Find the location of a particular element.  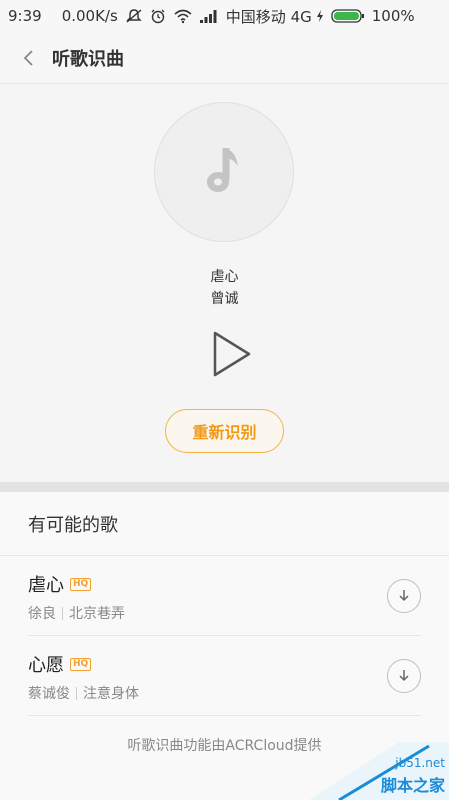

signal-icon is located at coordinates (209, 16).